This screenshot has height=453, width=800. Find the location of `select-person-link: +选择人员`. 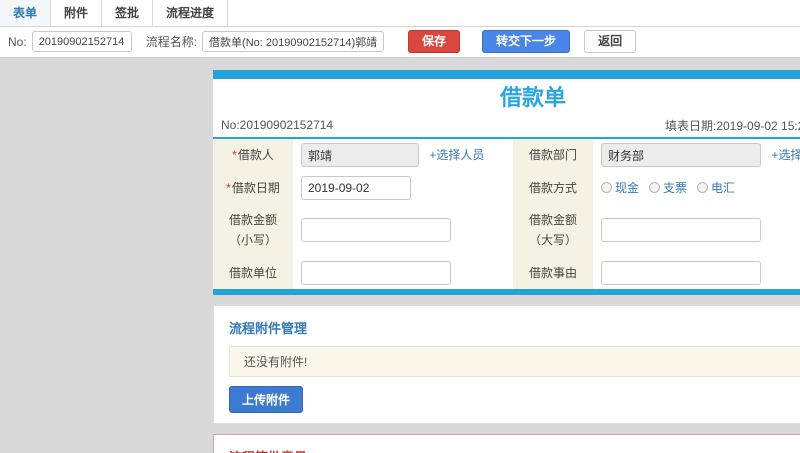

select-person-link: +选择人员 is located at coordinates (456, 155).